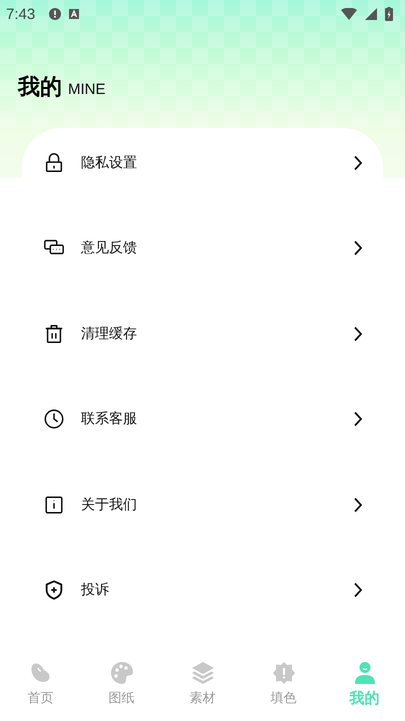  What do you see at coordinates (349, 14) in the screenshot?
I see `wifi-icon` at bounding box center [349, 14].